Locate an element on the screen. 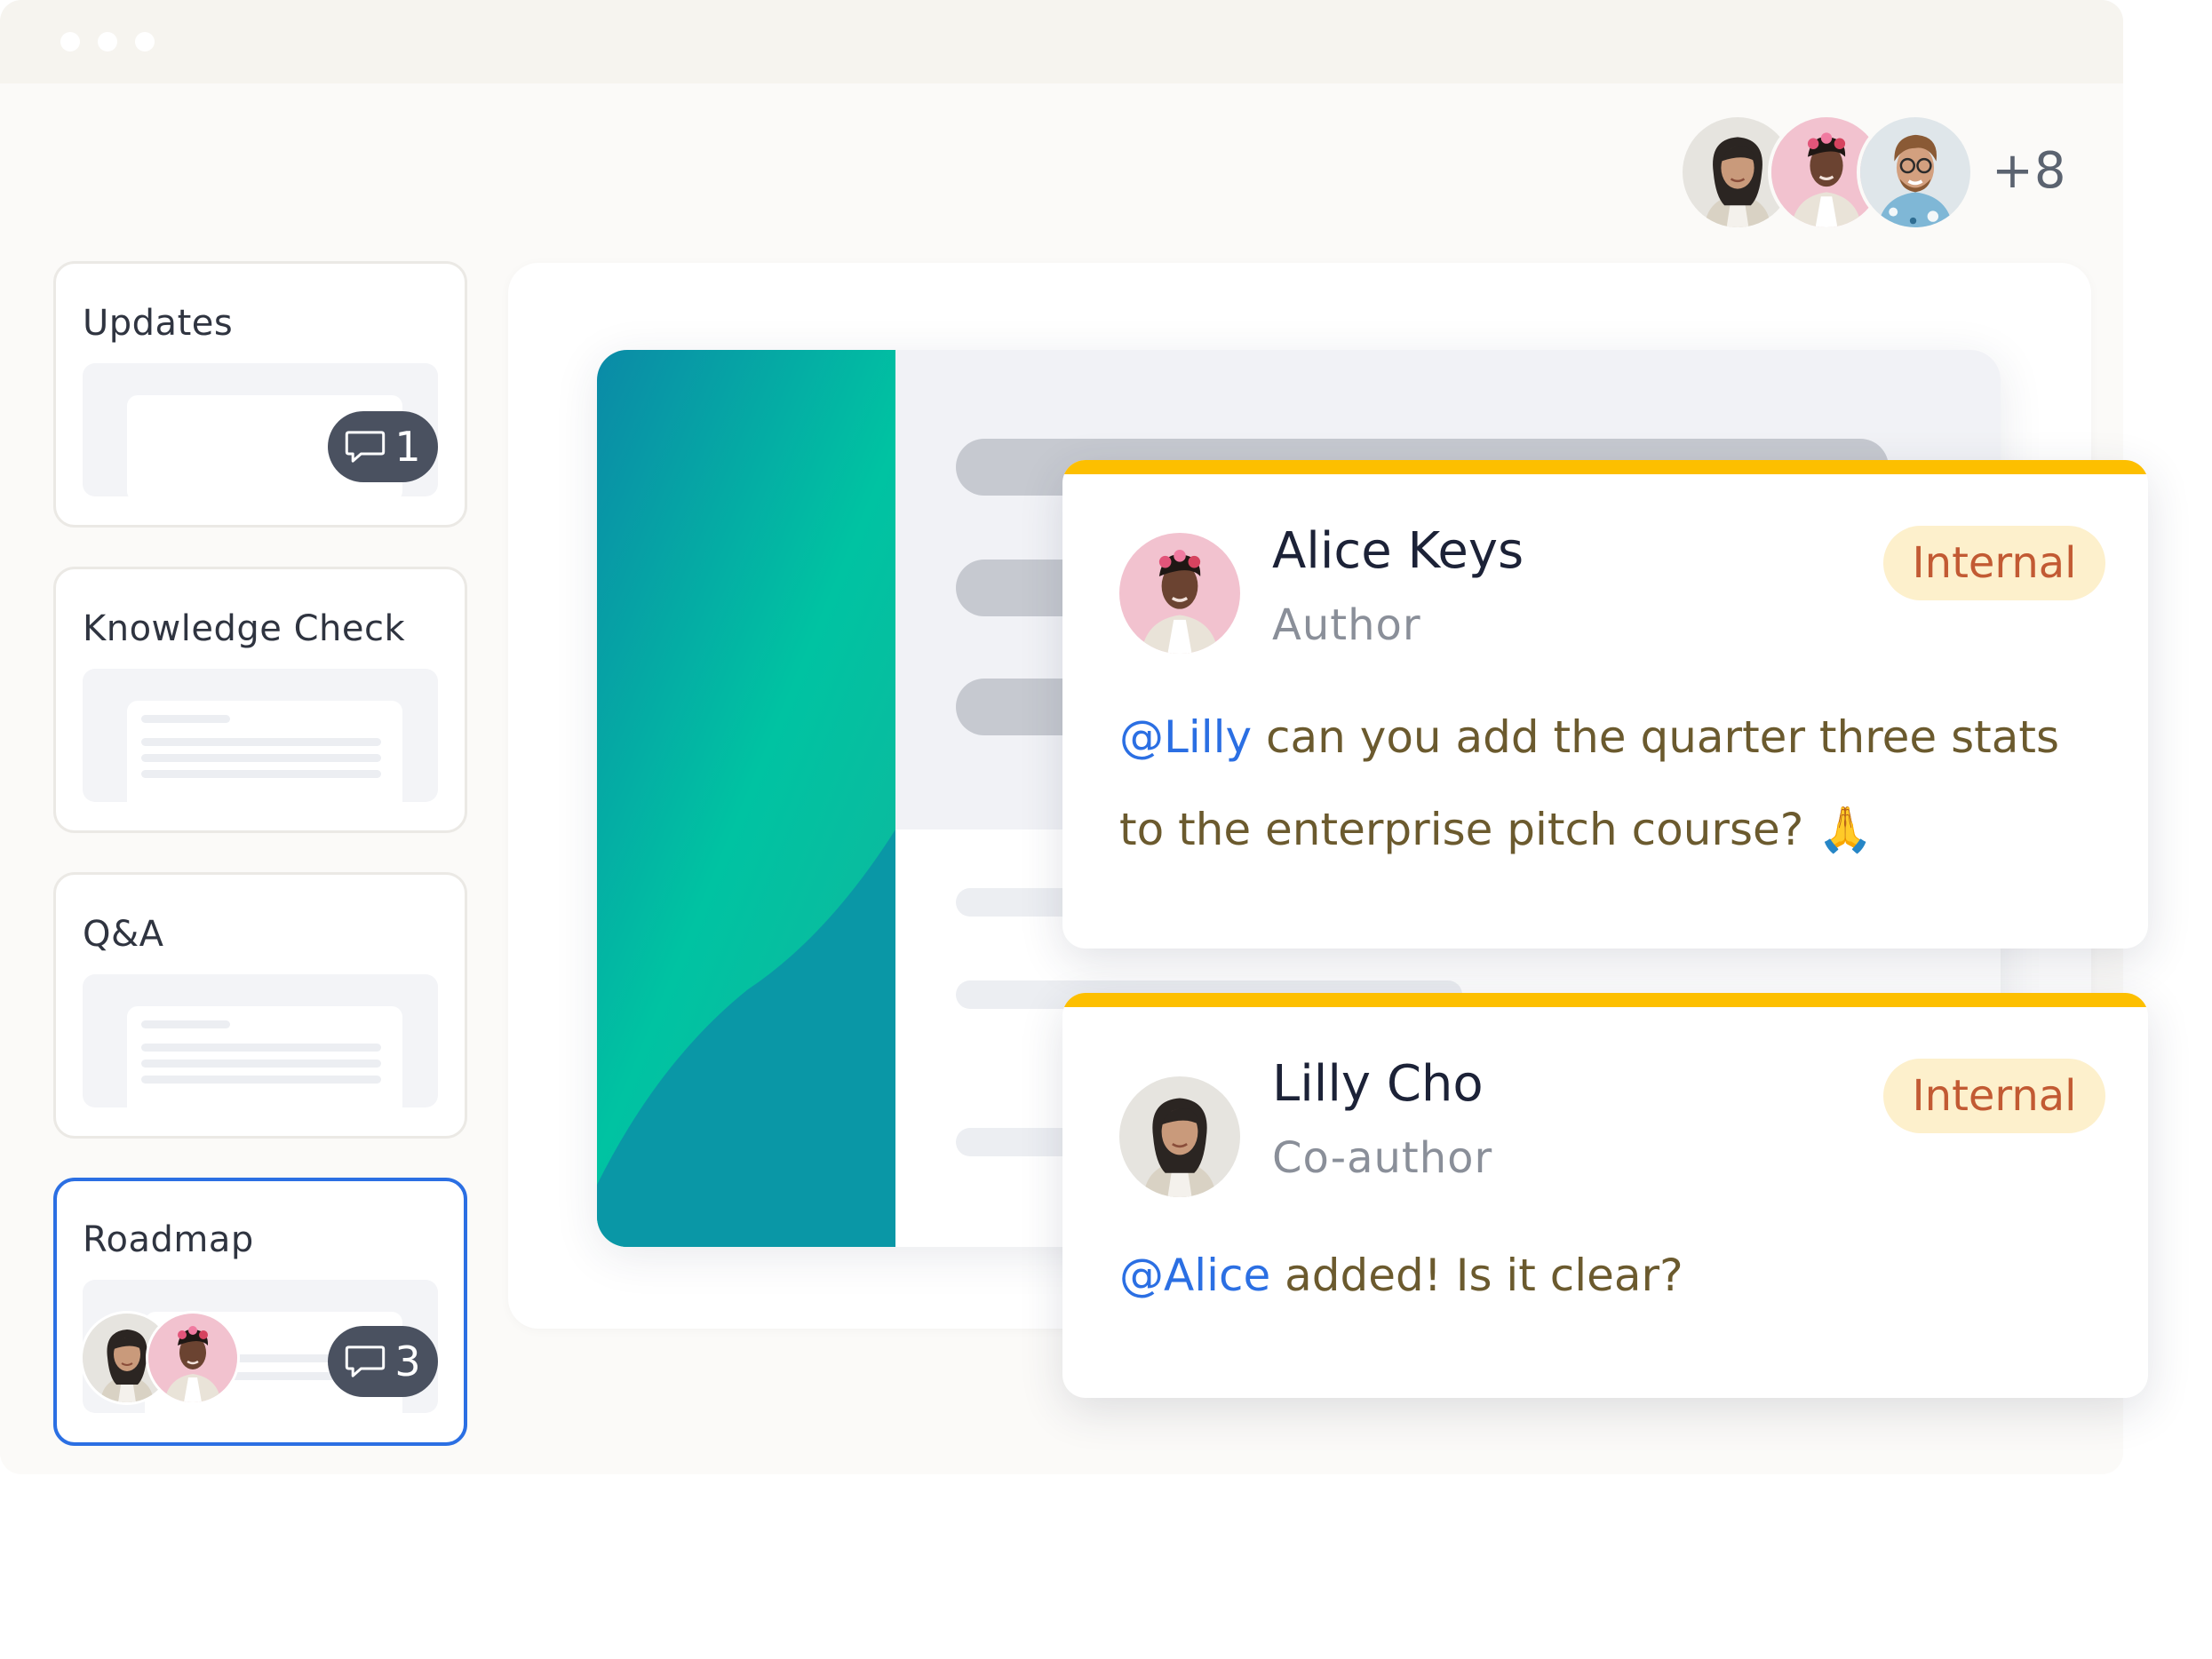  comment-text: @Alice added! Is it clear? is located at coordinates (1607, 1275).